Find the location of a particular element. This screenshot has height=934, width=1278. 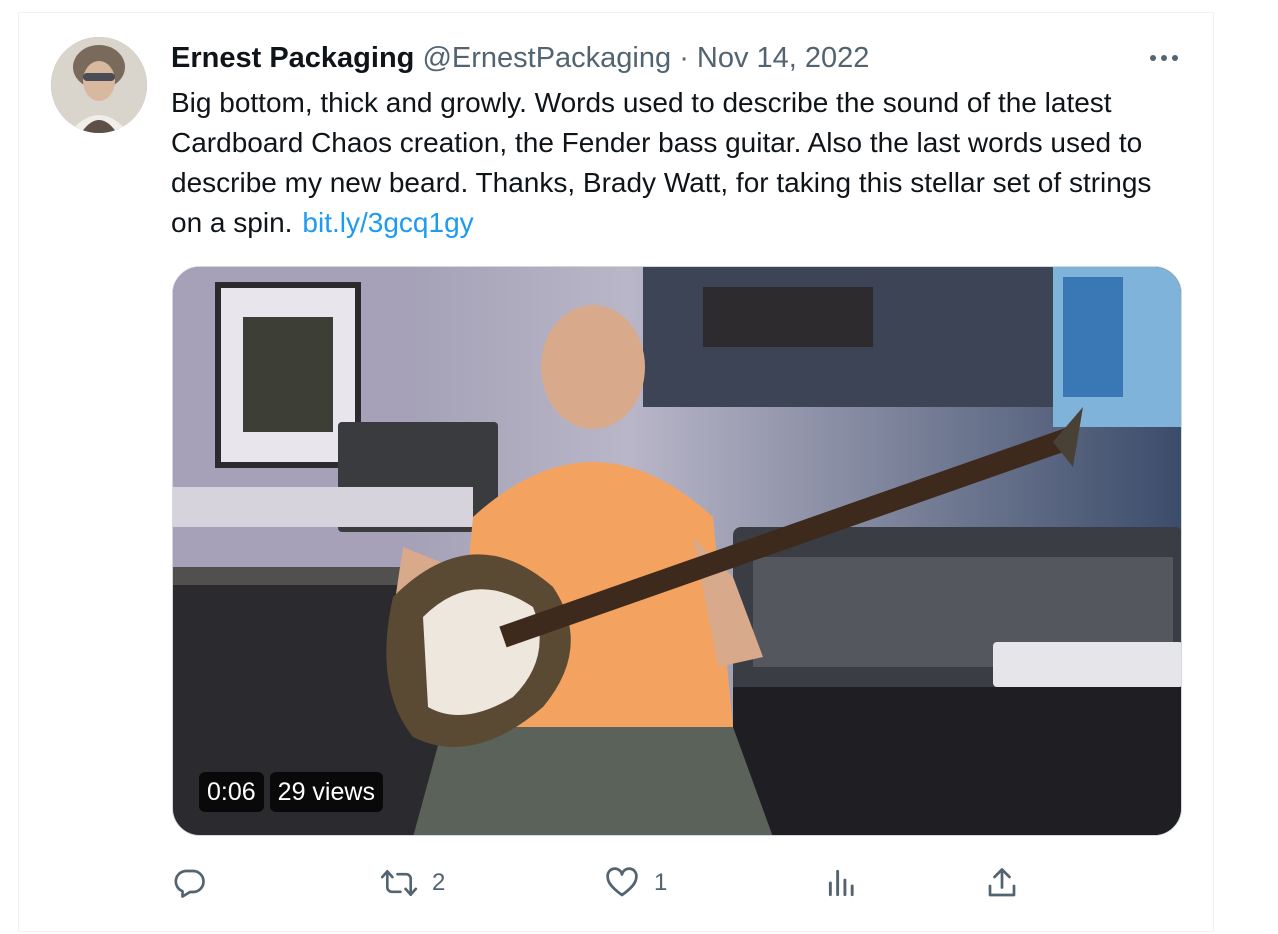

like-button: 1 is located at coordinates (635, 883).